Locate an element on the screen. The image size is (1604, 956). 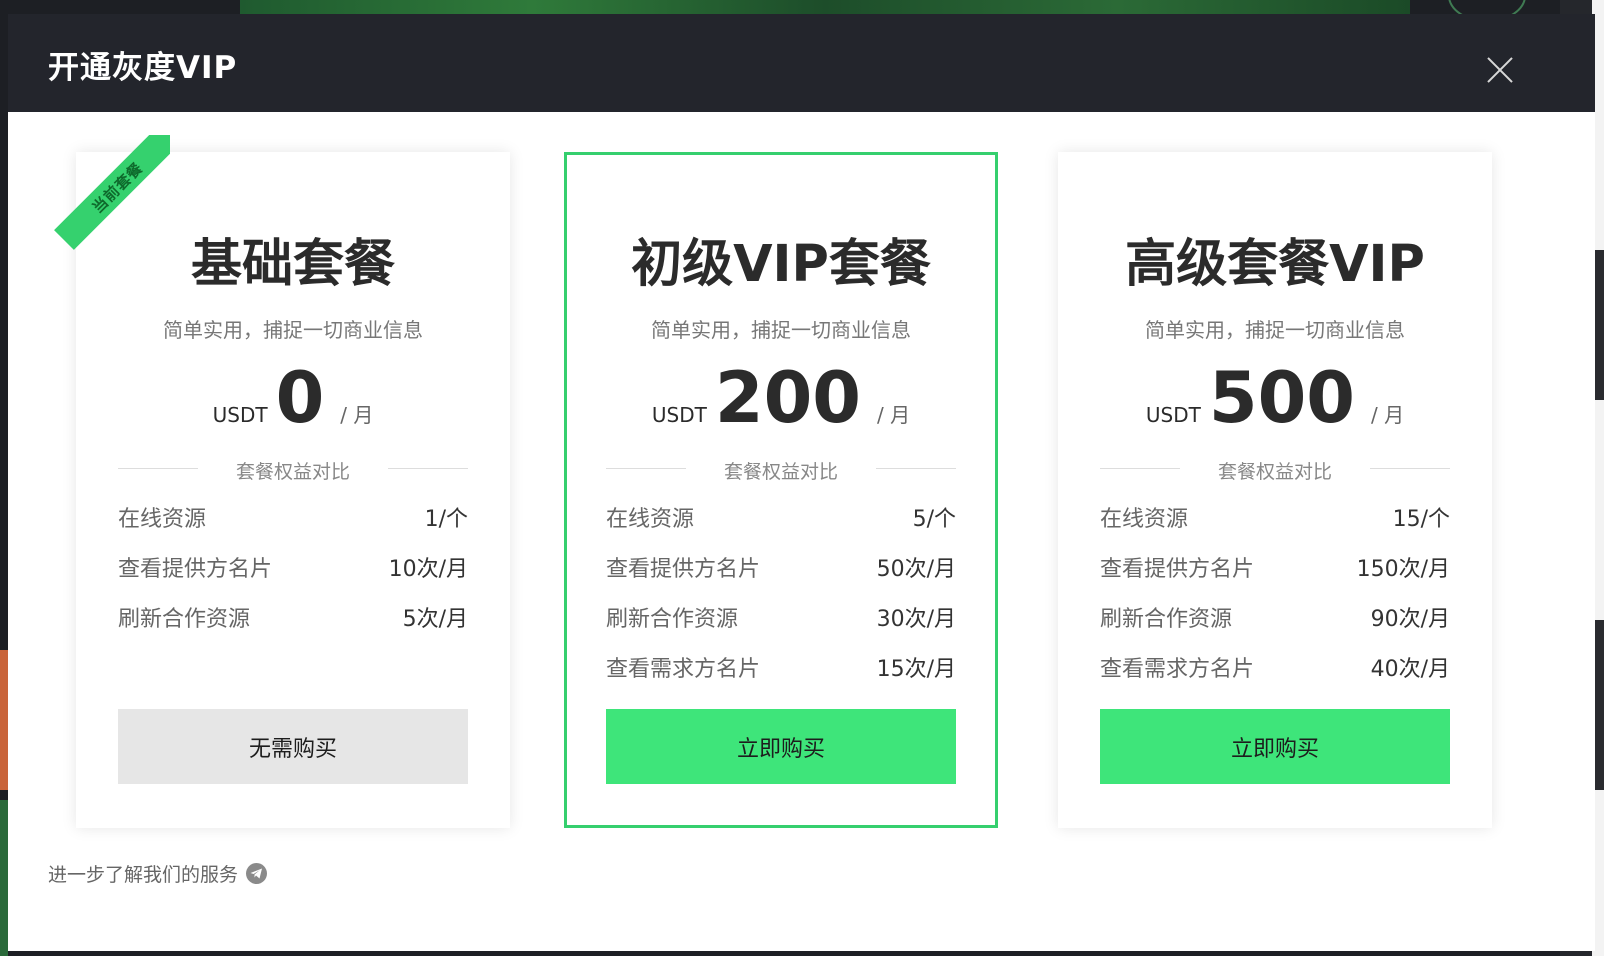
benefit-value: 15/个 is located at coordinates (1421, 519).